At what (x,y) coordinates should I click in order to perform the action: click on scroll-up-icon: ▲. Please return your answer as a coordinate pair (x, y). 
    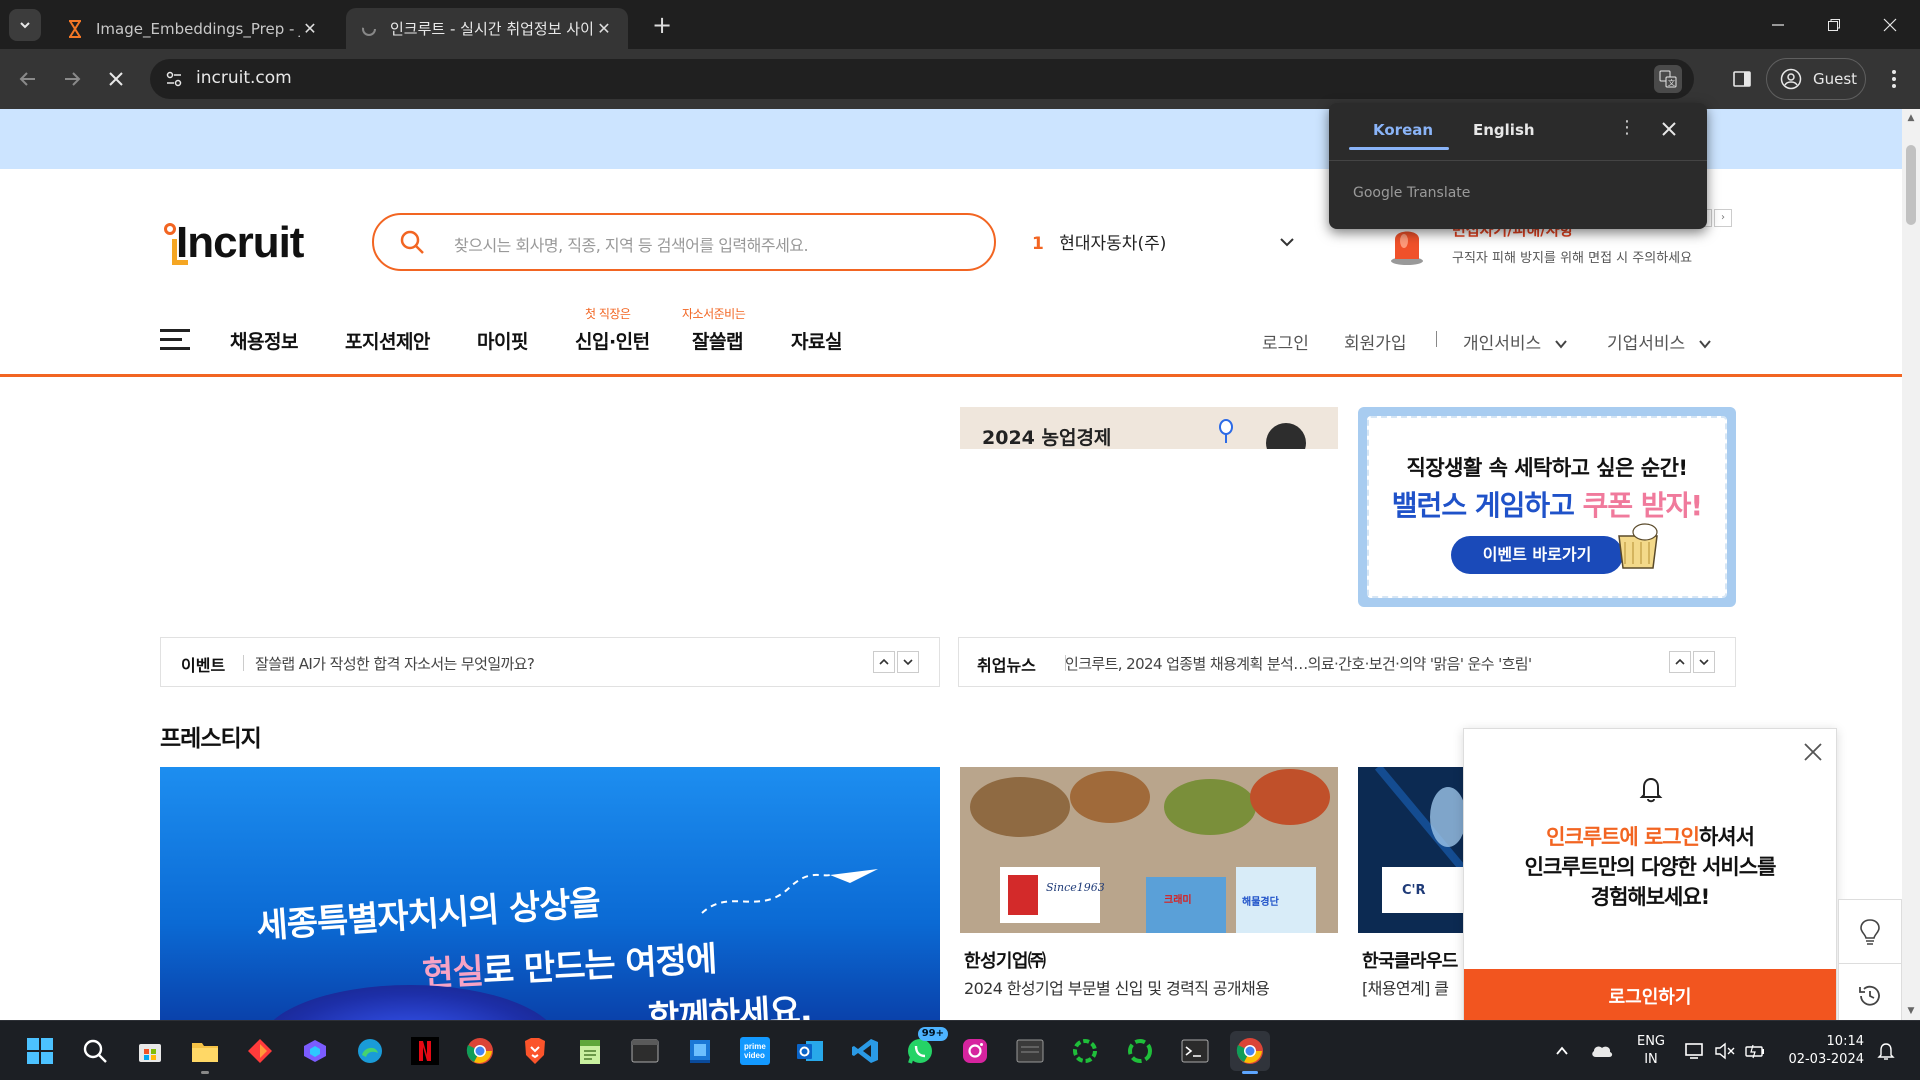
    Looking at the image, I should click on (1911, 118).